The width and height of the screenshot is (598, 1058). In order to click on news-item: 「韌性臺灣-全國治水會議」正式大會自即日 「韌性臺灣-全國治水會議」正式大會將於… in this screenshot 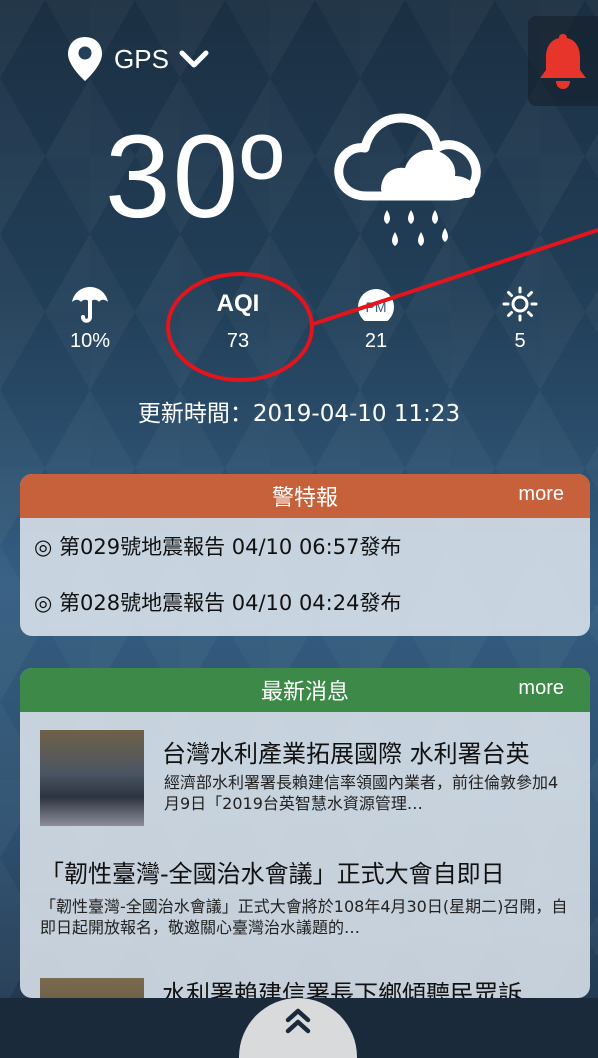, I will do `click(305, 899)`.